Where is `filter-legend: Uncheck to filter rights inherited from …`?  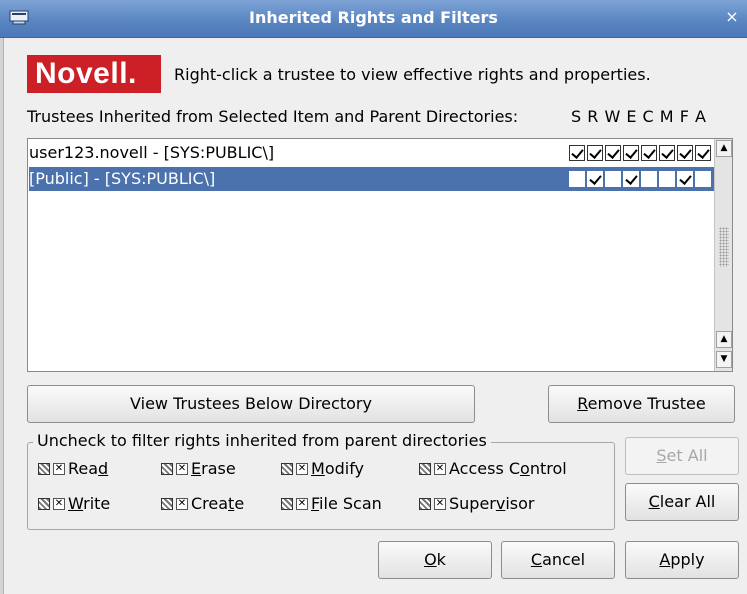
filter-legend: Uncheck to filter rights inherited from … is located at coordinates (262, 440).